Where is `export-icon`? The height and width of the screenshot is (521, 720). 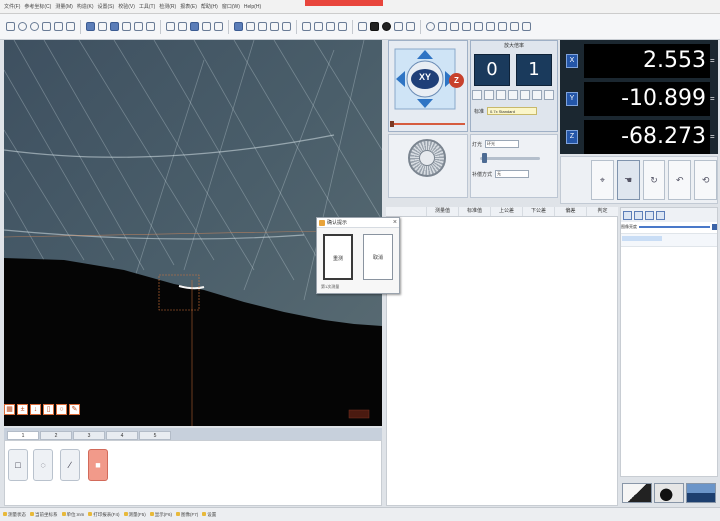 export-icon is located at coordinates (318, 26).